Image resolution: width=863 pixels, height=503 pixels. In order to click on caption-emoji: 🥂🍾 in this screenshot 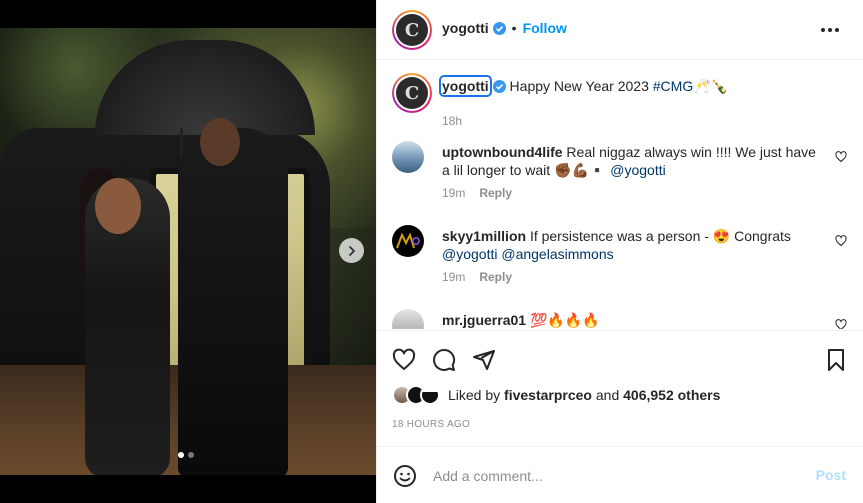, I will do `click(711, 86)`.